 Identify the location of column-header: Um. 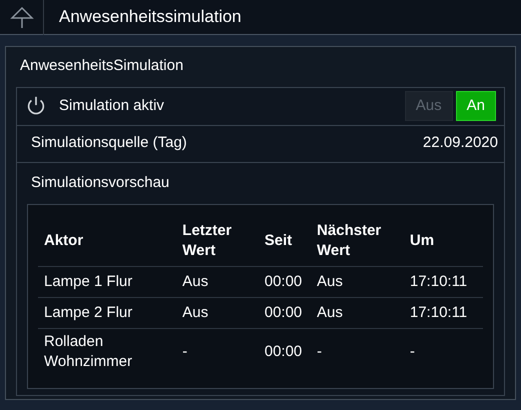
(422, 240).